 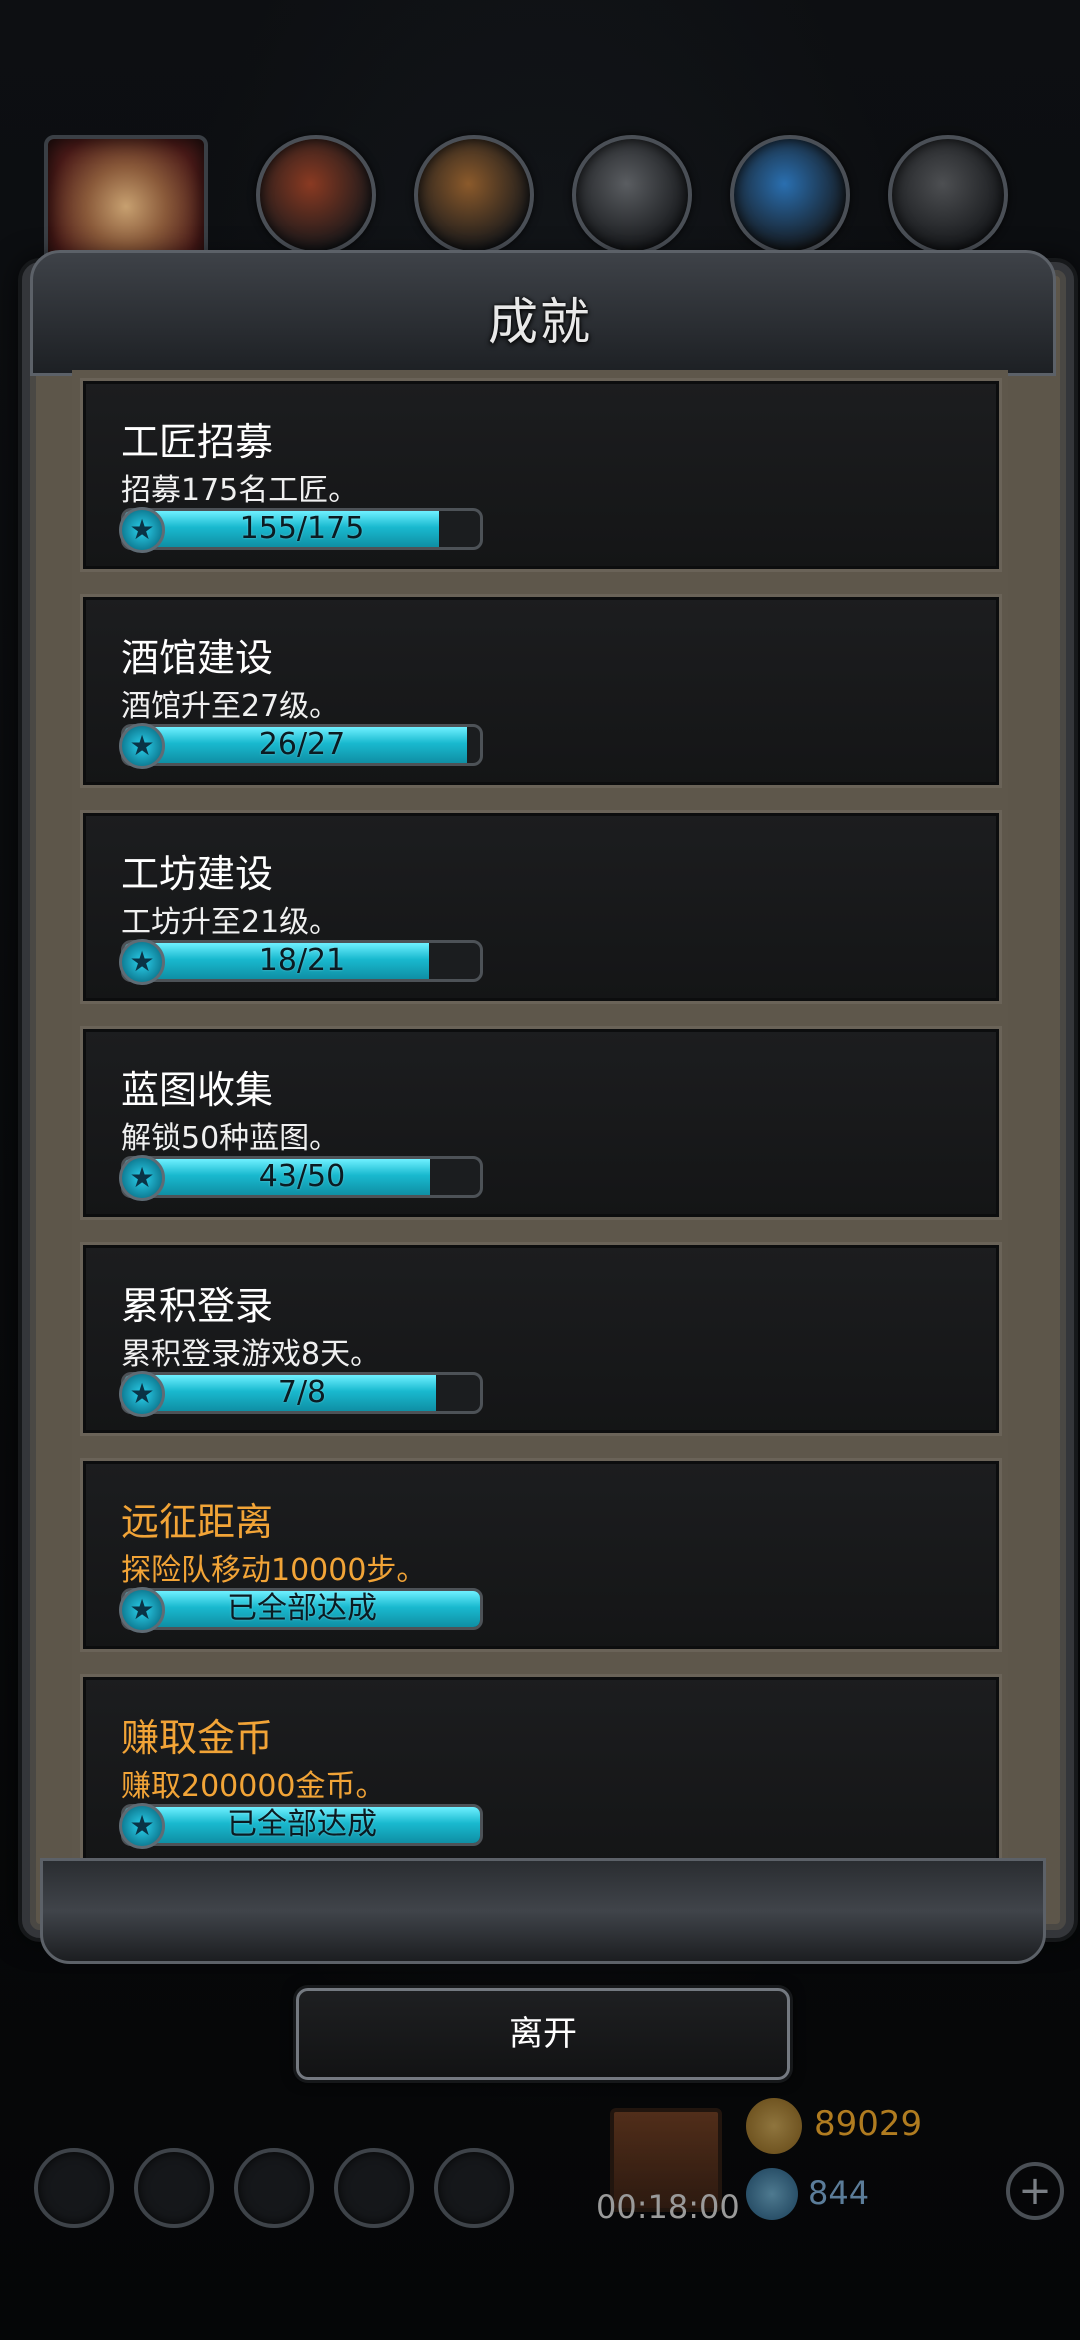 What do you see at coordinates (374, 2188) in the screenshot?
I see `mail-icon` at bounding box center [374, 2188].